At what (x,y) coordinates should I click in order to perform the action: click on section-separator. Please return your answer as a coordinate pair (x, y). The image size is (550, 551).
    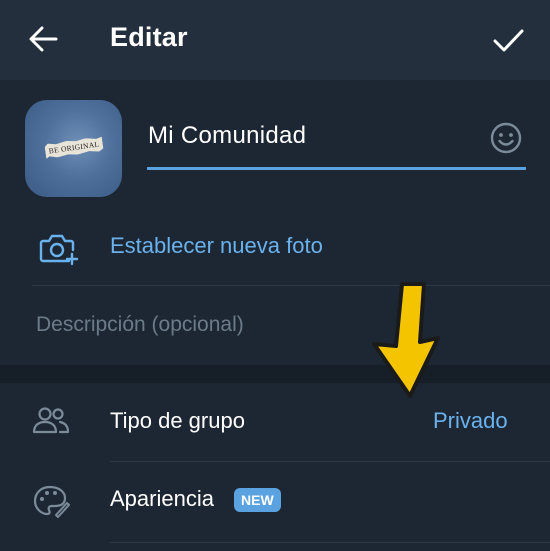
    Looking at the image, I should click on (275, 374).